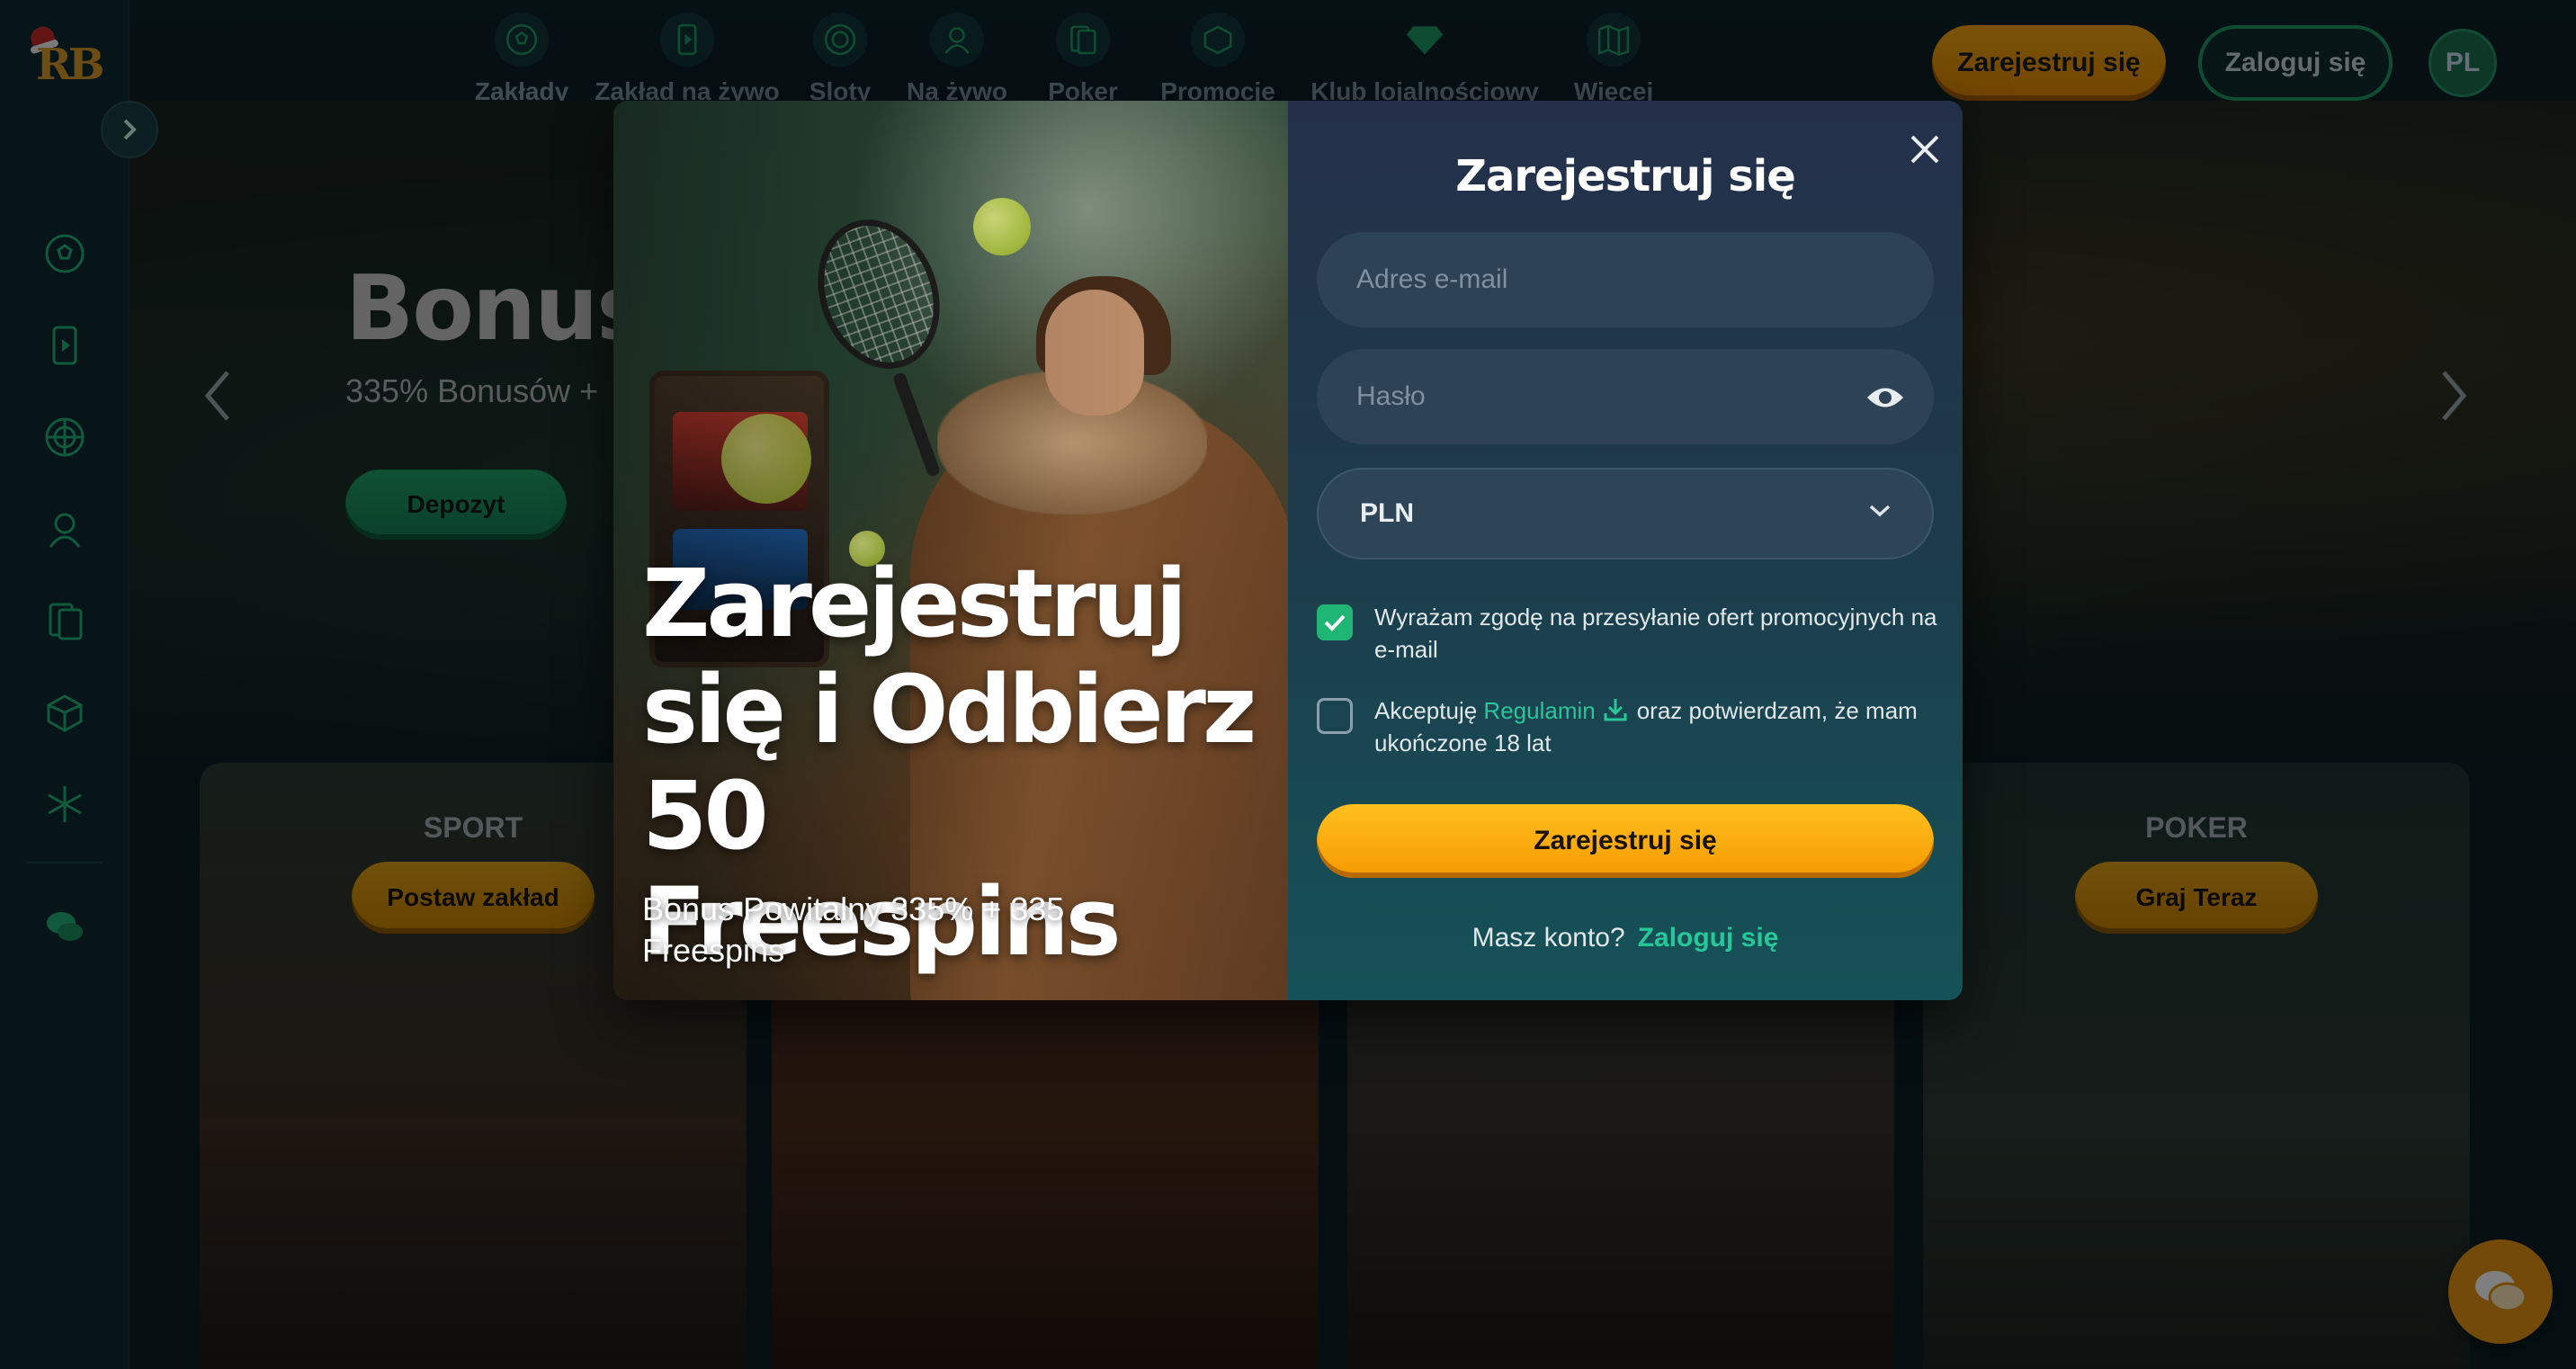  Describe the element at coordinates (1625, 841) in the screenshot. I see `register-submit-button: Zarejestruj się` at that location.